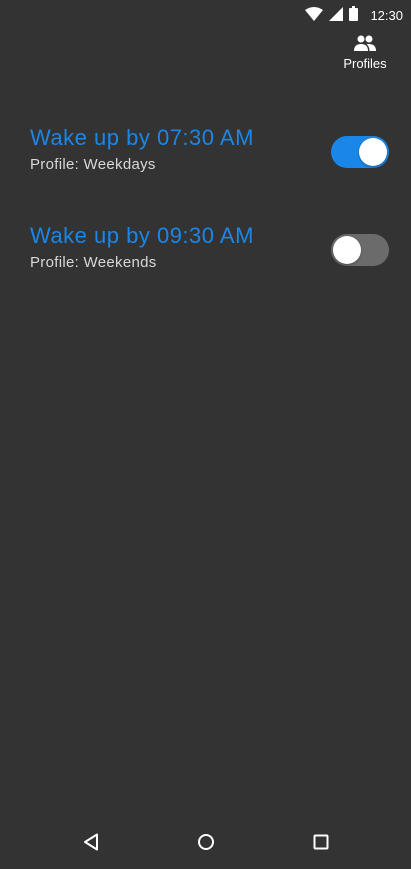 This screenshot has width=411, height=869. I want to click on battery-icon, so click(354, 16).